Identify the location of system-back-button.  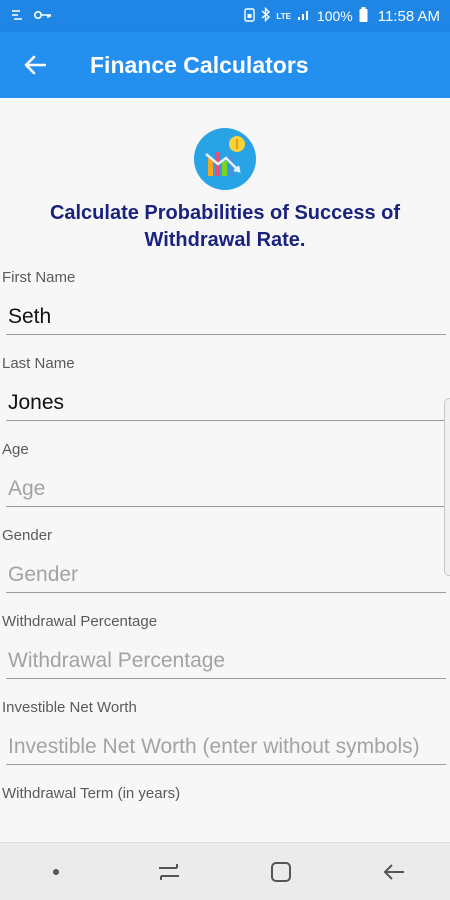
(394, 871).